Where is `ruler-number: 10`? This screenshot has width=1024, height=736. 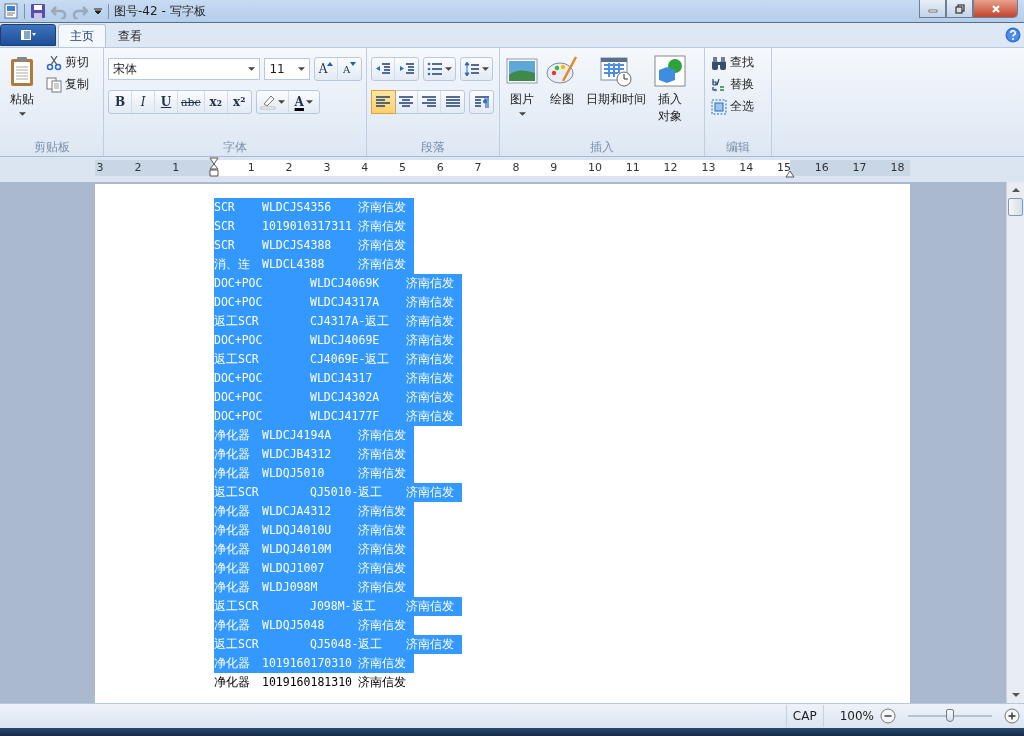
ruler-number: 10 is located at coordinates (595, 168).